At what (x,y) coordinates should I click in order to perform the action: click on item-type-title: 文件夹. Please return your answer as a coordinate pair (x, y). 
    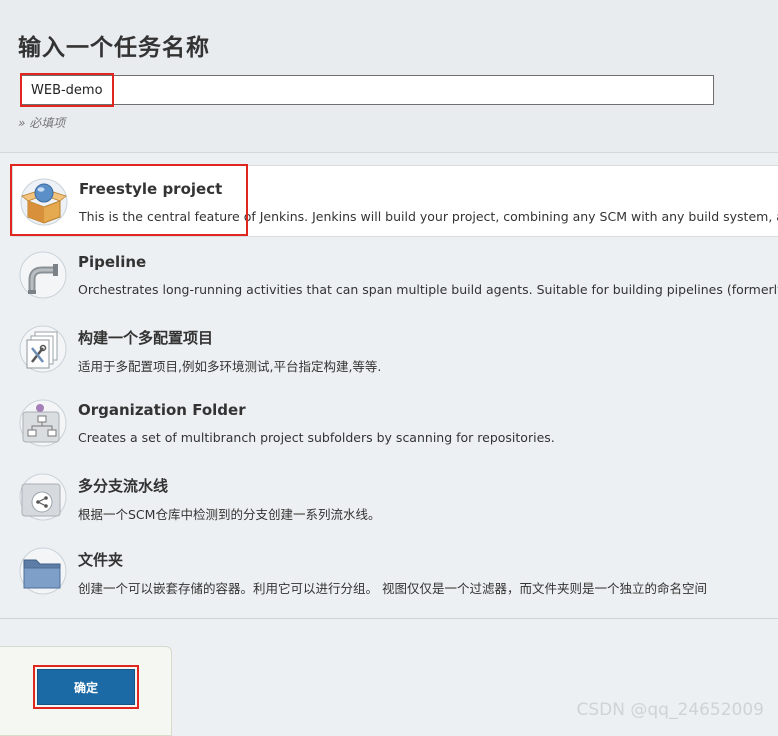
    Looking at the image, I should click on (101, 560).